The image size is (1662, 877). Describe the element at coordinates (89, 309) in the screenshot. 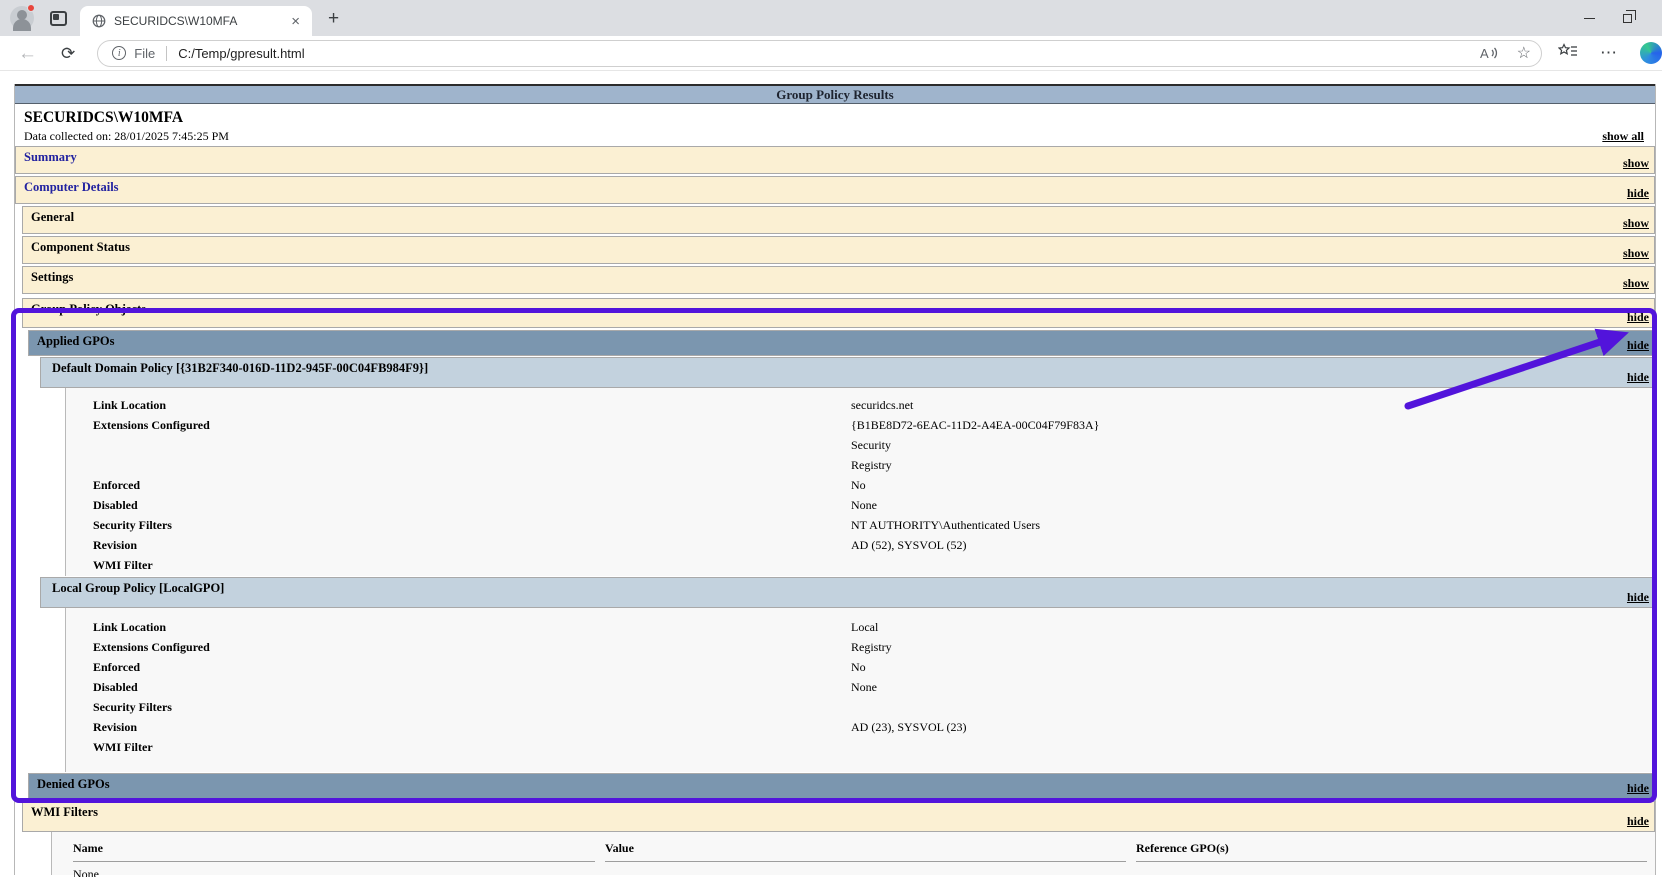

I see `section-title: Group Policy Objects` at that location.